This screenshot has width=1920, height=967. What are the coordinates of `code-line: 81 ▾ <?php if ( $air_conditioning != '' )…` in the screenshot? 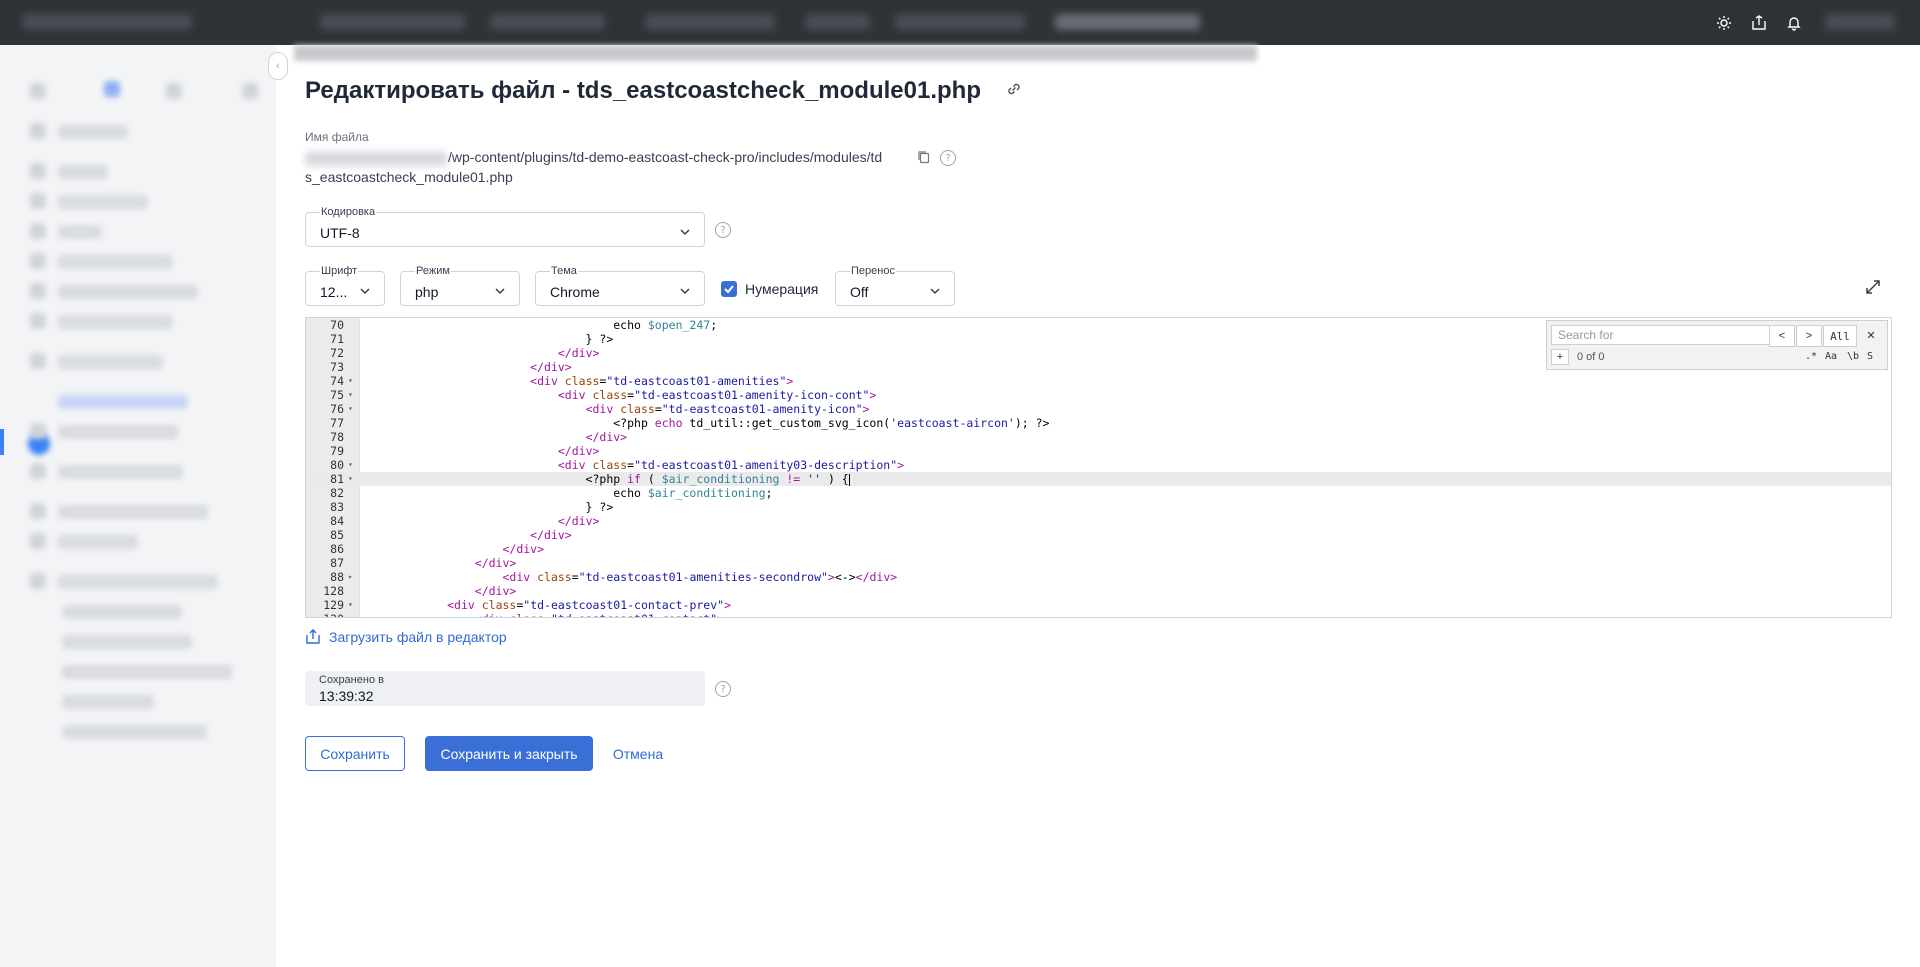 It's located at (1098, 479).